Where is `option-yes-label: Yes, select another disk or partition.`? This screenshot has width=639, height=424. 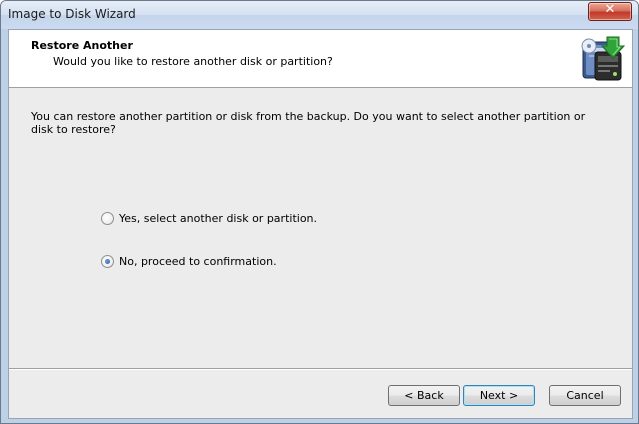
option-yes-label: Yes, select another disk or partition. is located at coordinates (218, 218).